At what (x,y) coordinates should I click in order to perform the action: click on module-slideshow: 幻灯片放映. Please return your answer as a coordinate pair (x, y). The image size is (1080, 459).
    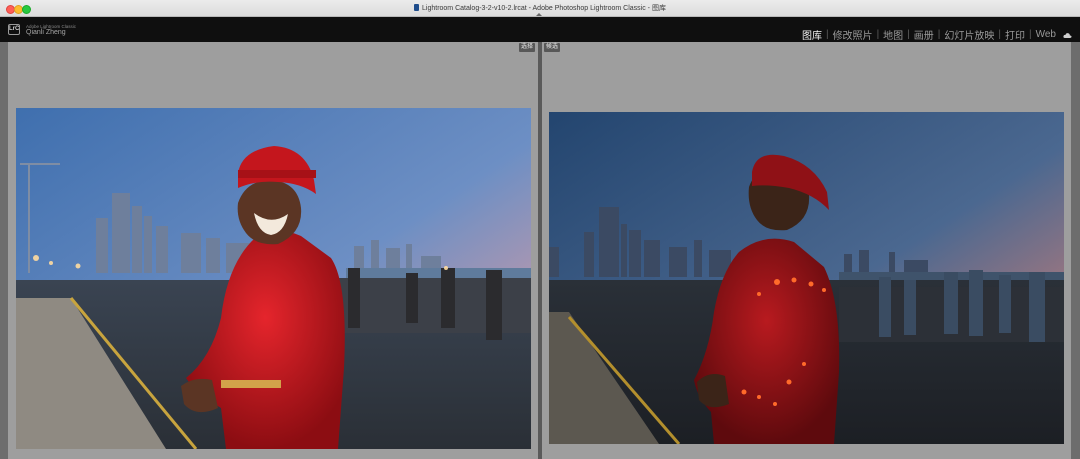
    Looking at the image, I should click on (969, 34).